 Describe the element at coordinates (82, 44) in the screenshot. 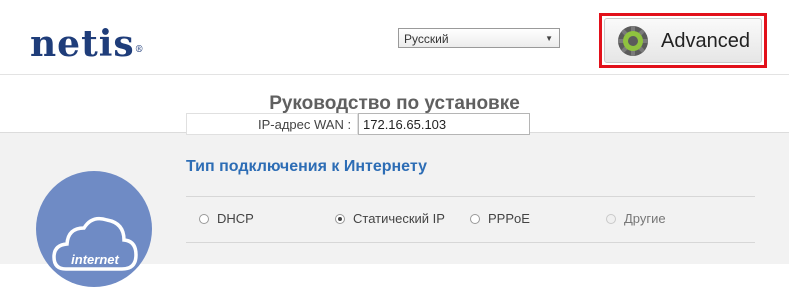

I see `logo-text: netis` at that location.